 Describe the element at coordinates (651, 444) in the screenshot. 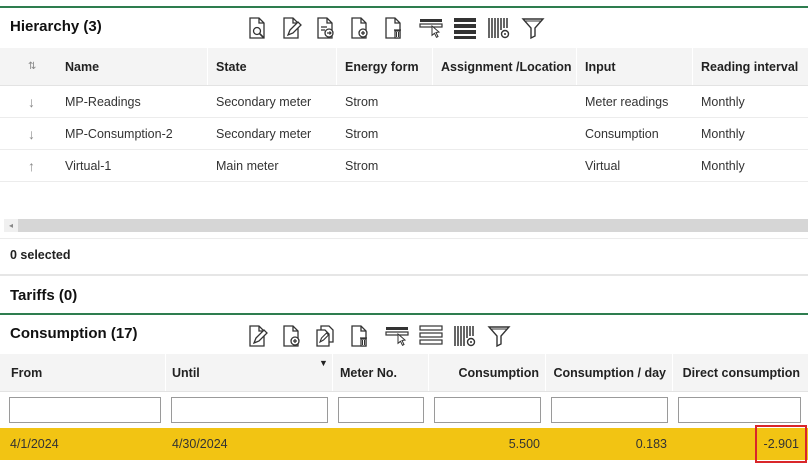

I see `cell-consumption-per-day: 0.183` at that location.